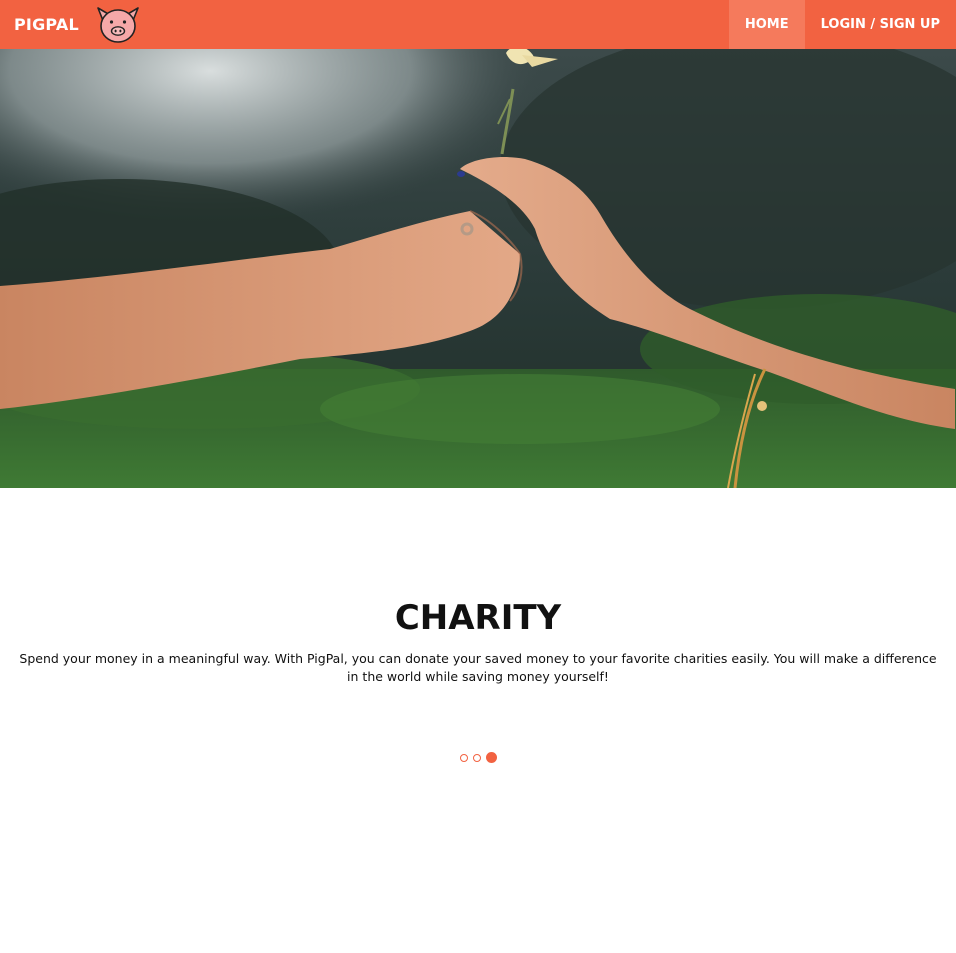  I want to click on nav-links: HOME LOGIN / SIGN UP, so click(842, 24).